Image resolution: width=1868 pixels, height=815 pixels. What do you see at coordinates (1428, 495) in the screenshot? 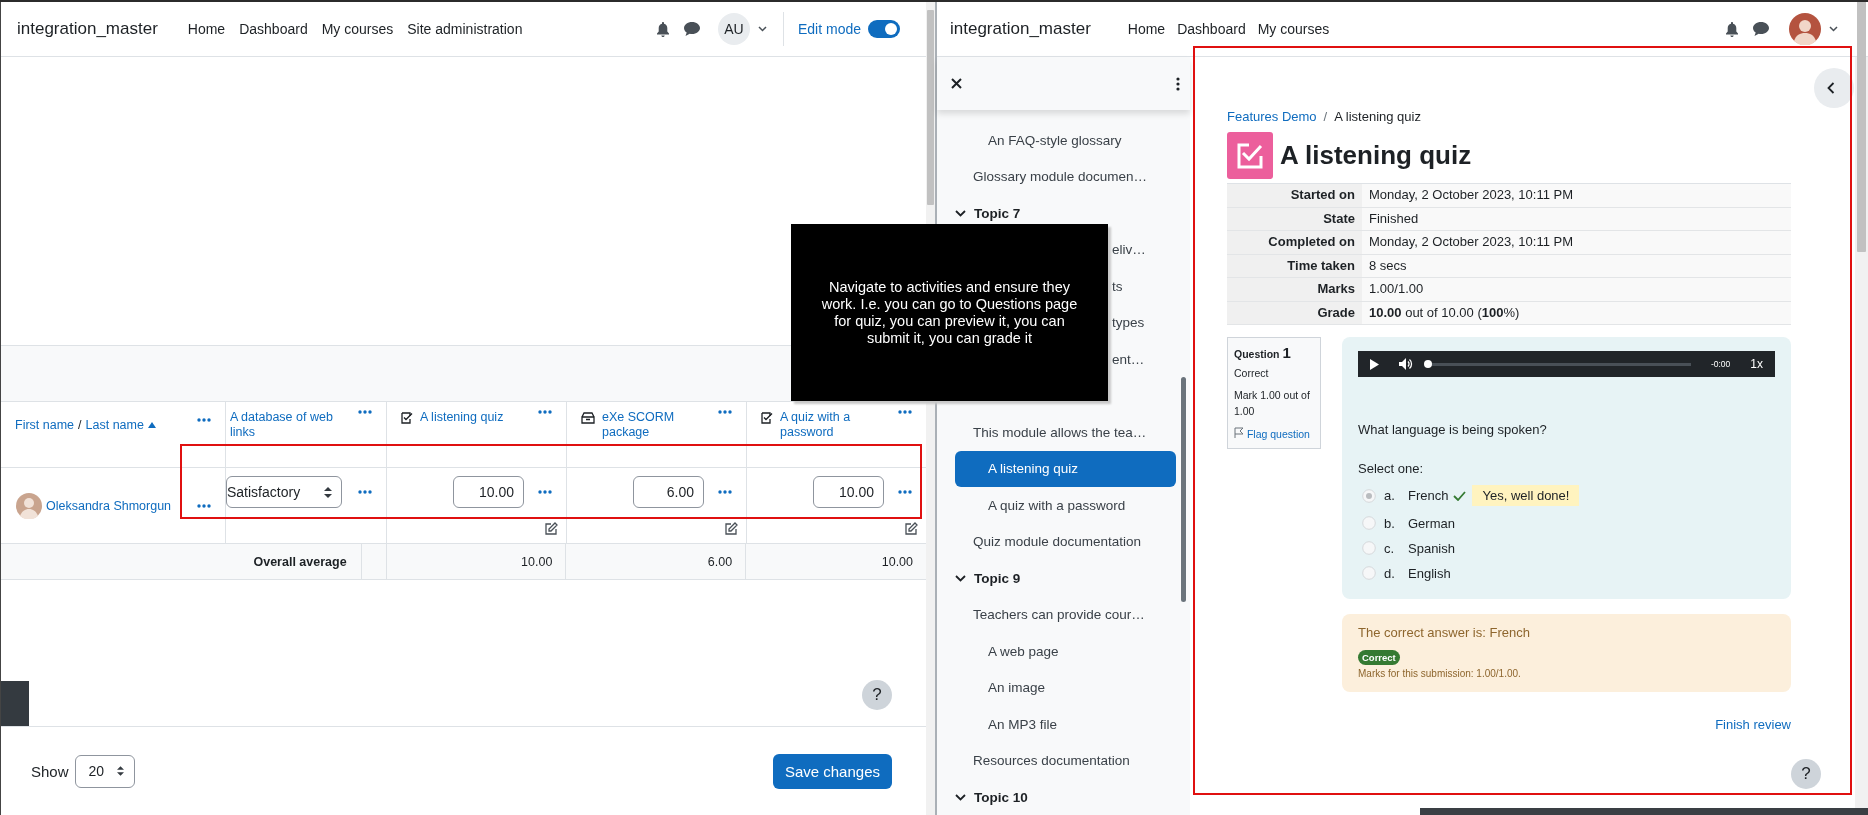
I see `option-text: French` at bounding box center [1428, 495].